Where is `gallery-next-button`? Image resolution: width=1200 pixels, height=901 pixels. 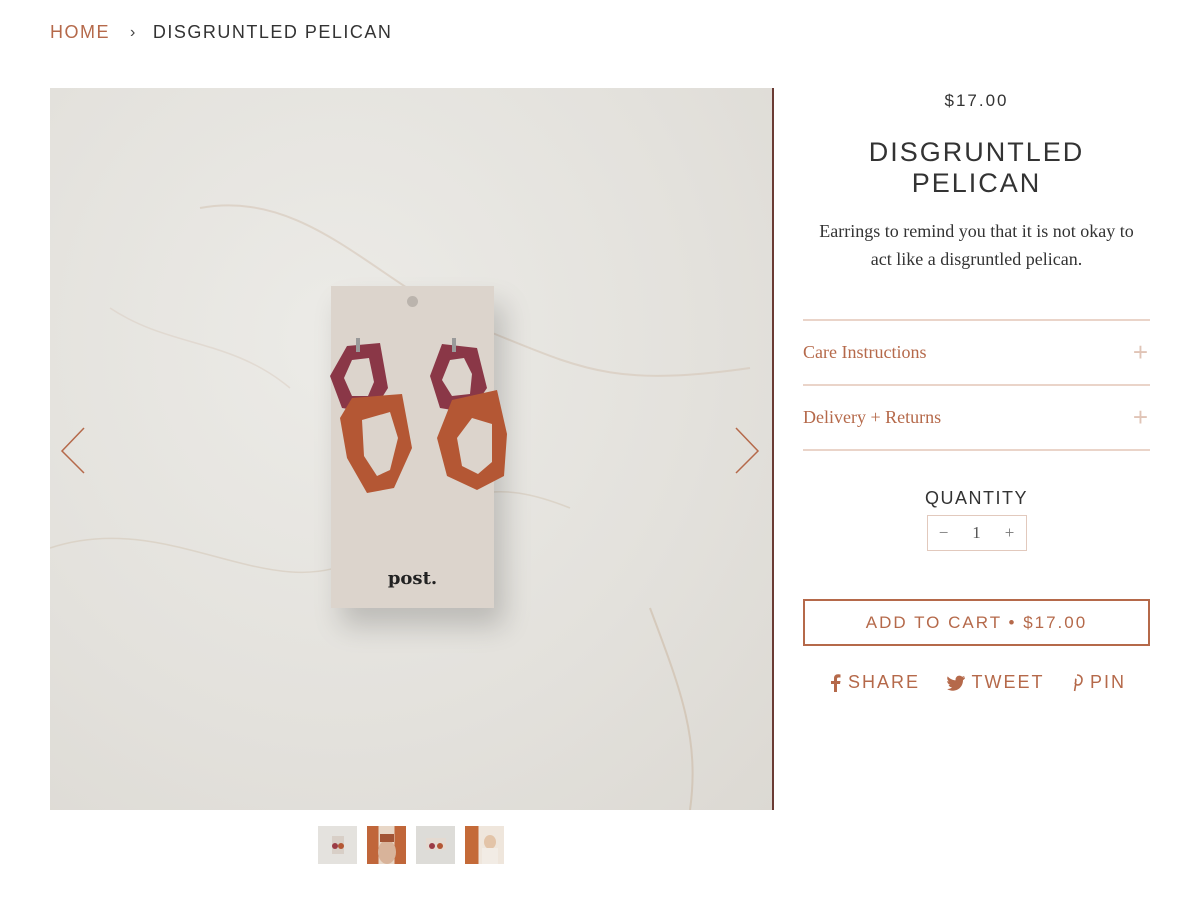
gallery-next-button is located at coordinates (746, 453).